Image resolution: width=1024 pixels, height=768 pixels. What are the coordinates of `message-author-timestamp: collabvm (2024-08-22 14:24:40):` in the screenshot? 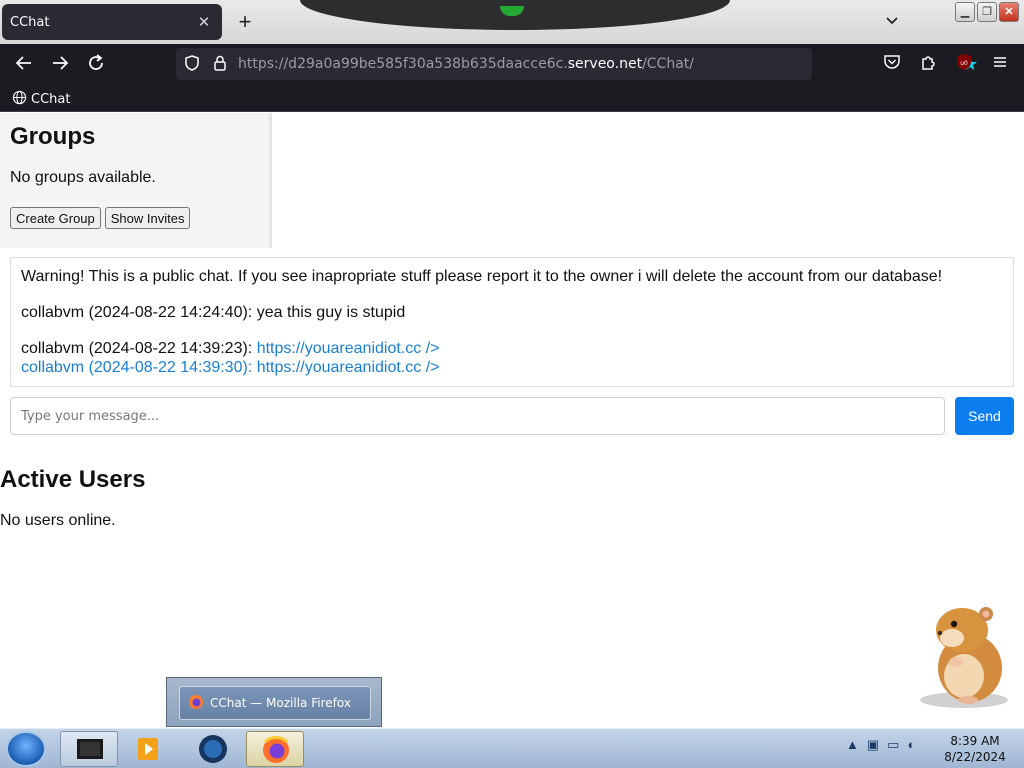 It's located at (139, 312).